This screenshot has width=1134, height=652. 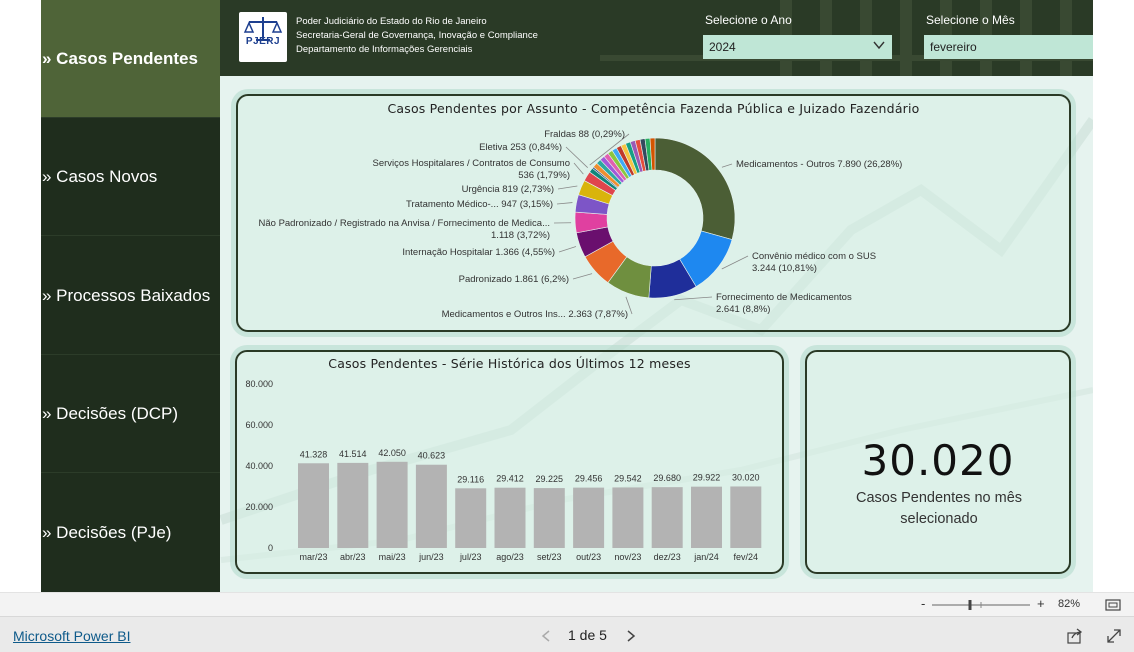 I want to click on bar-value-label: 29.542, so click(x=628, y=478).